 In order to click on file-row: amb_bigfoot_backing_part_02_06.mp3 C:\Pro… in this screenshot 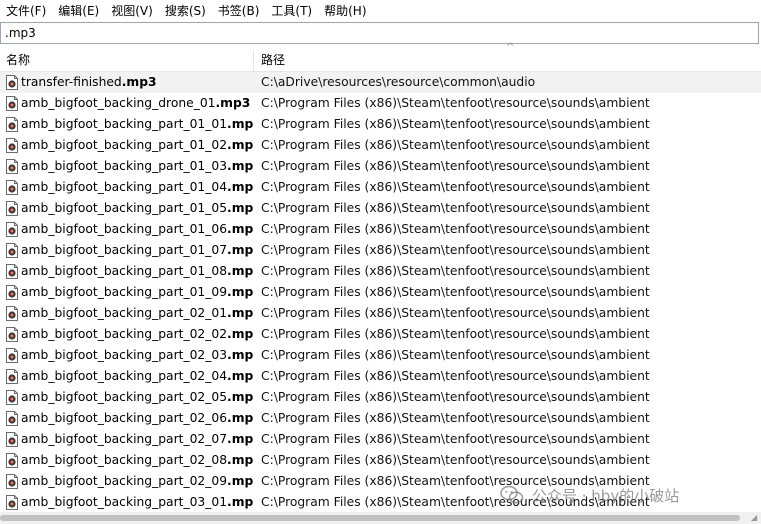, I will do `click(380, 418)`.